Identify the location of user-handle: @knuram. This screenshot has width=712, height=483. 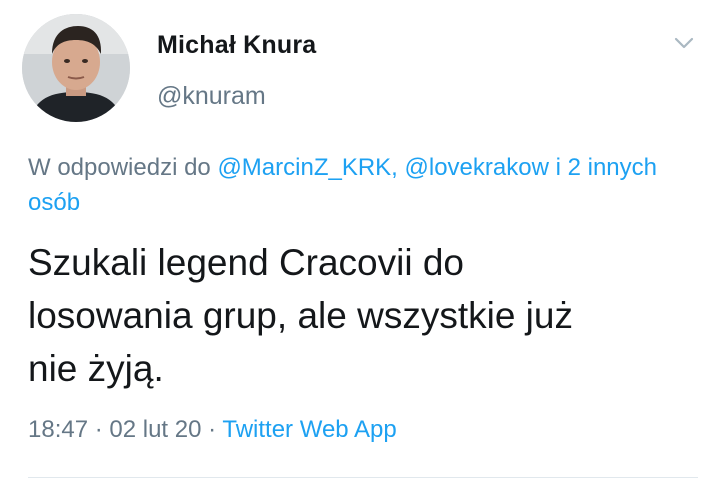
(211, 96).